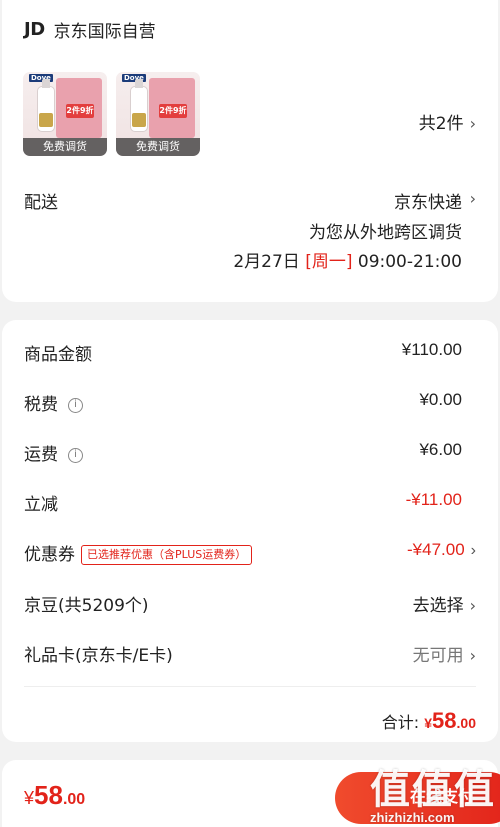 The image size is (500, 827). Describe the element at coordinates (266, 262) in the screenshot. I see `delivery-date: 2月27日` at that location.